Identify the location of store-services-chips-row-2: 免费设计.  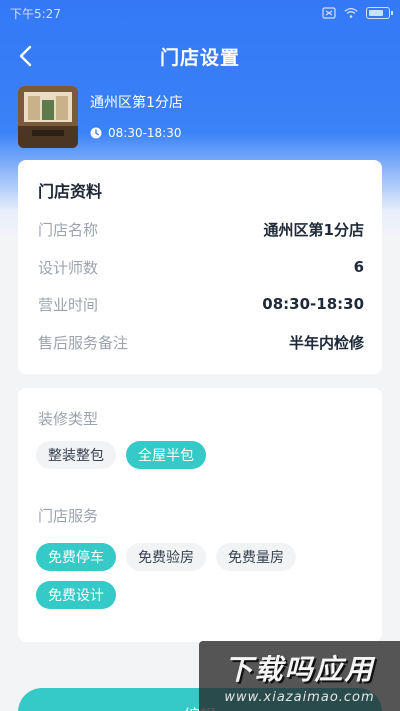
(76, 595).